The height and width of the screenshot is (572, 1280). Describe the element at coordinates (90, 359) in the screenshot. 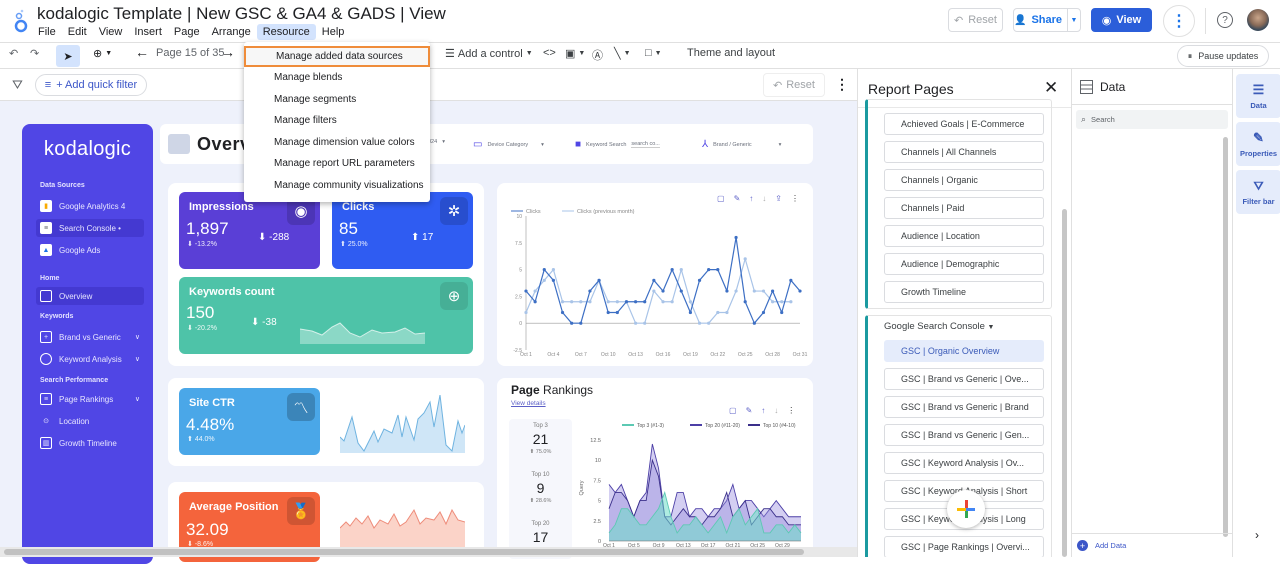

I see `nav-keyword-analysis: Keyword Analysis ∨` at that location.